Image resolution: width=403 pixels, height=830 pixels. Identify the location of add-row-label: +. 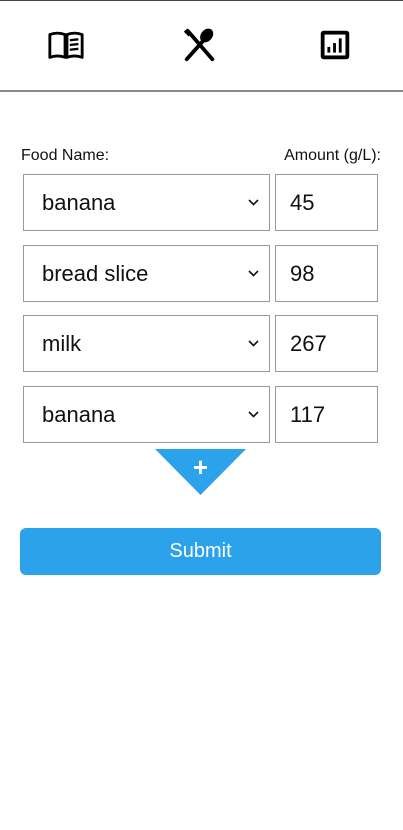
(200, 467).